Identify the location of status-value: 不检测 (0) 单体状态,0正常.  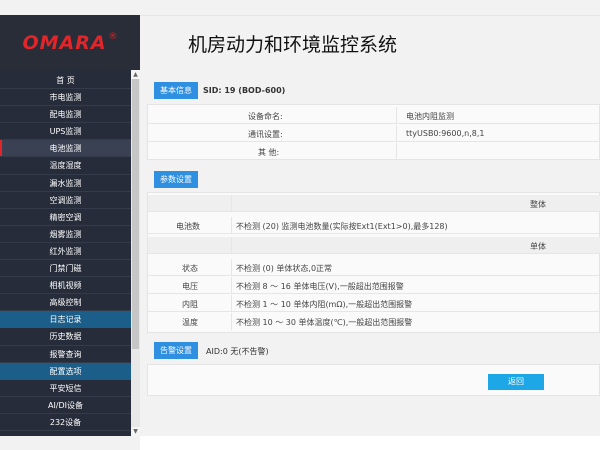
(284, 268).